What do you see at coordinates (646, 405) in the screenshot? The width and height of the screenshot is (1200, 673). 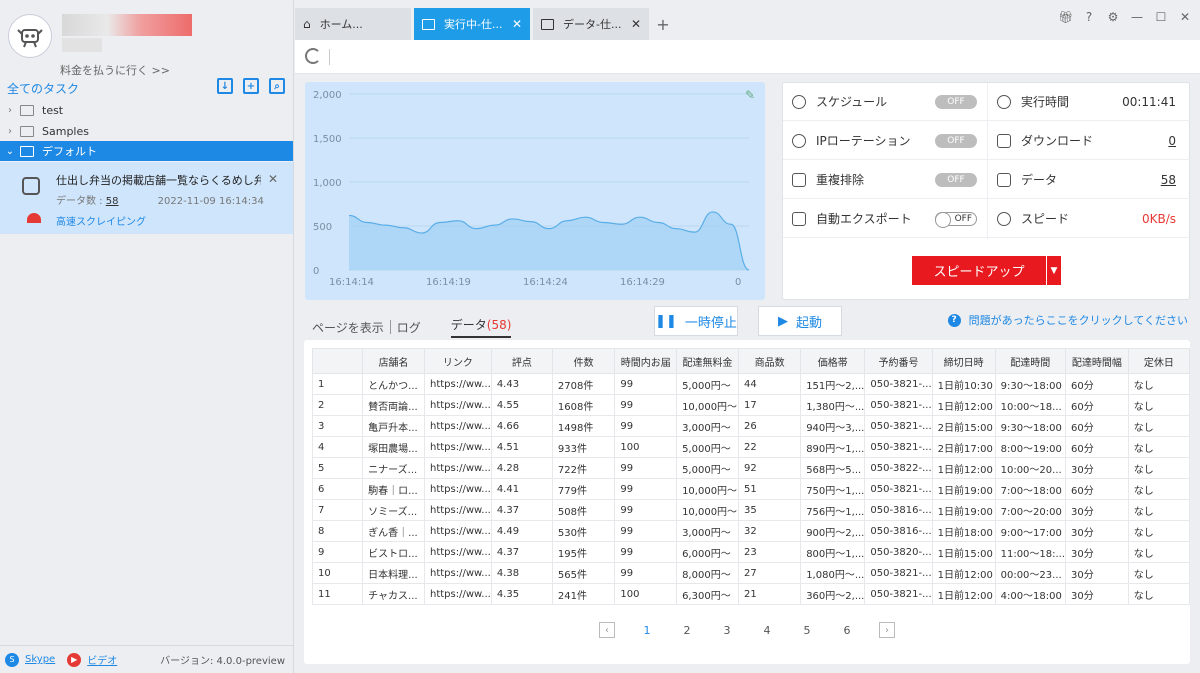 I see `table-cell: 99` at bounding box center [646, 405].